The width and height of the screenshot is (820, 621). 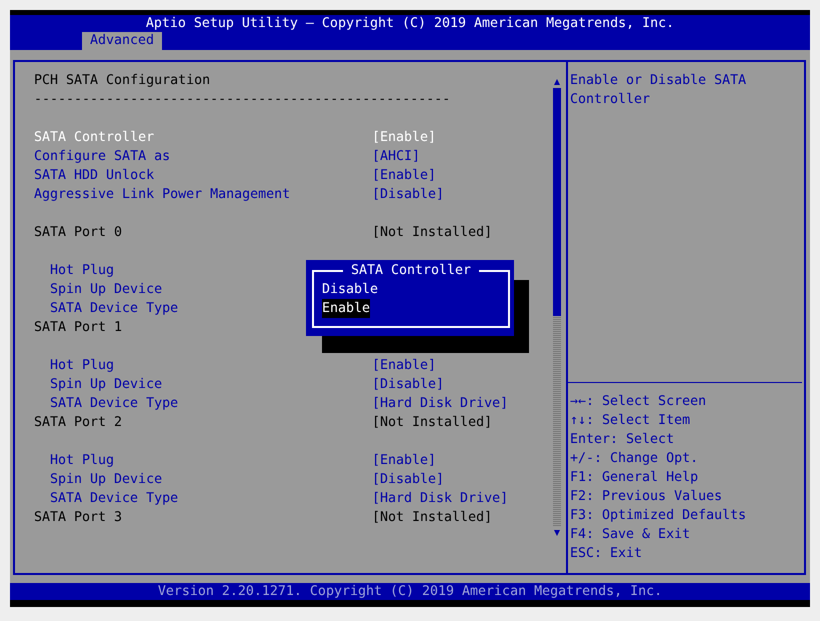 What do you see at coordinates (78, 422) in the screenshot?
I see `info-label: SATA Port 2` at bounding box center [78, 422].